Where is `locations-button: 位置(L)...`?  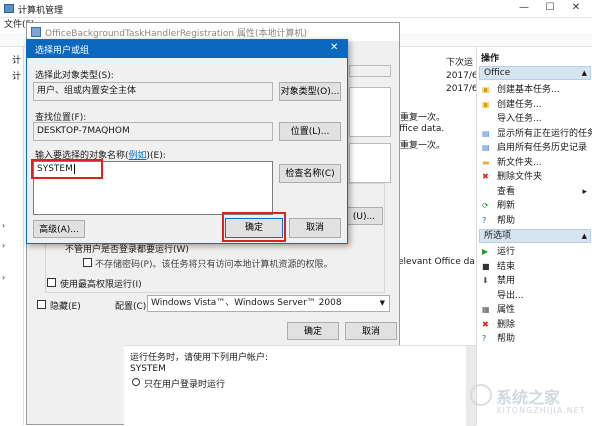
locations-button: 位置(L)... is located at coordinates (310, 131).